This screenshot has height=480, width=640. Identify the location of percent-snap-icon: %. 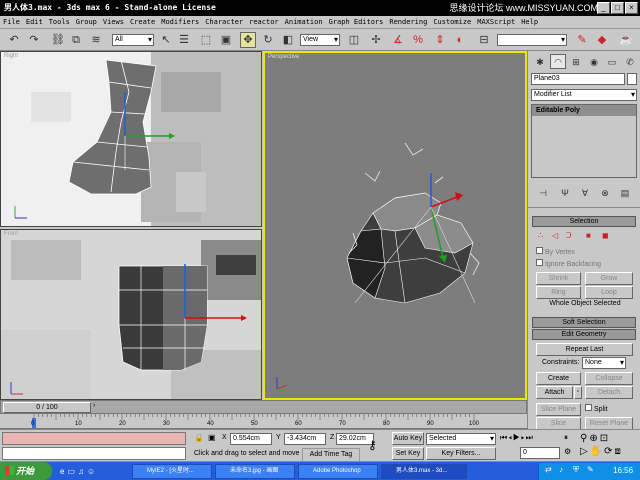
(418, 40).